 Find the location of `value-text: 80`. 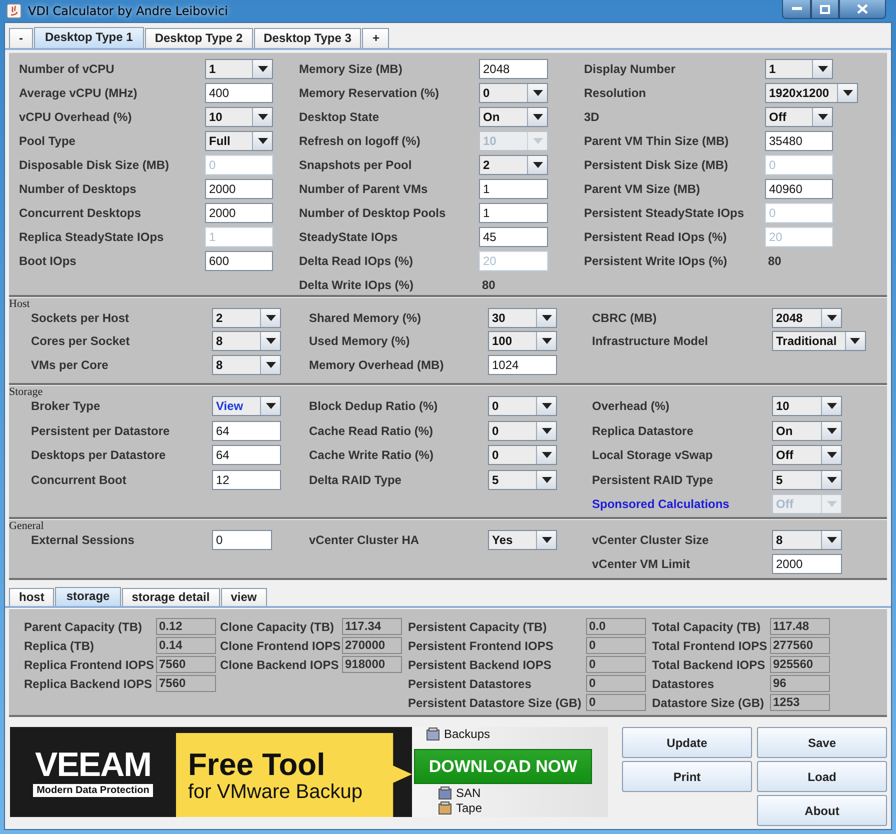

value-text: 80 is located at coordinates (488, 285).